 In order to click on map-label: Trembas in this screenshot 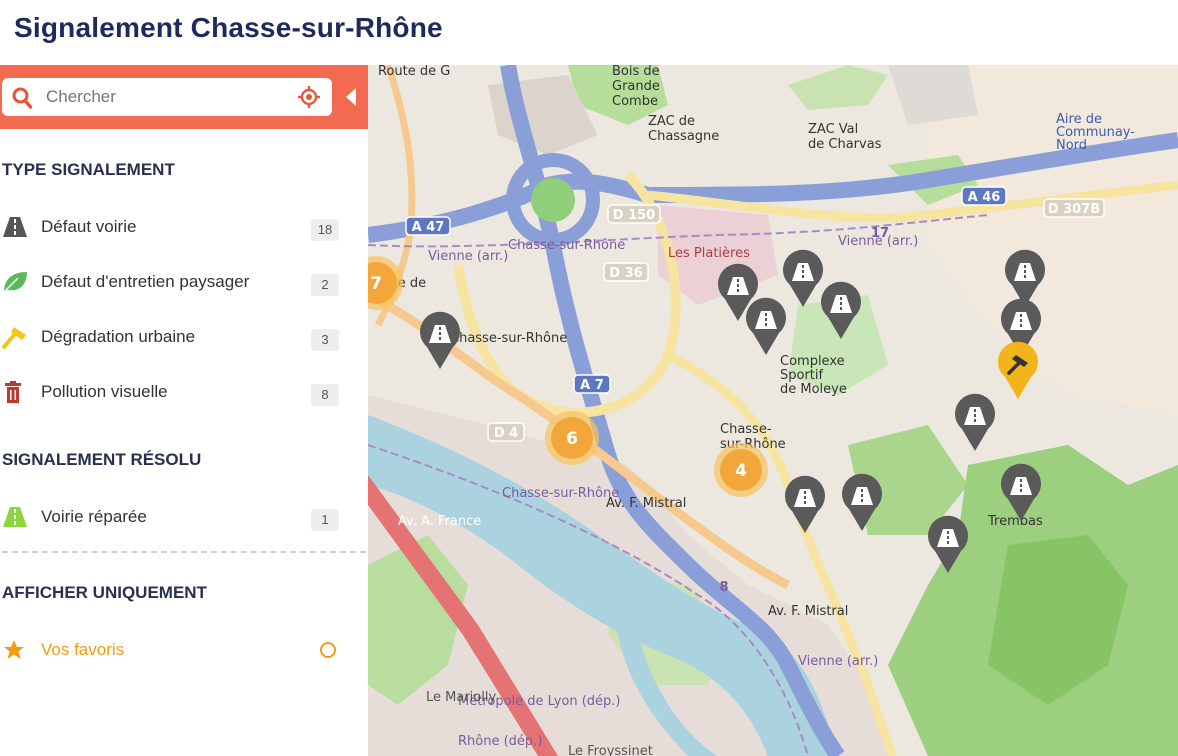, I will do `click(1015, 521)`.